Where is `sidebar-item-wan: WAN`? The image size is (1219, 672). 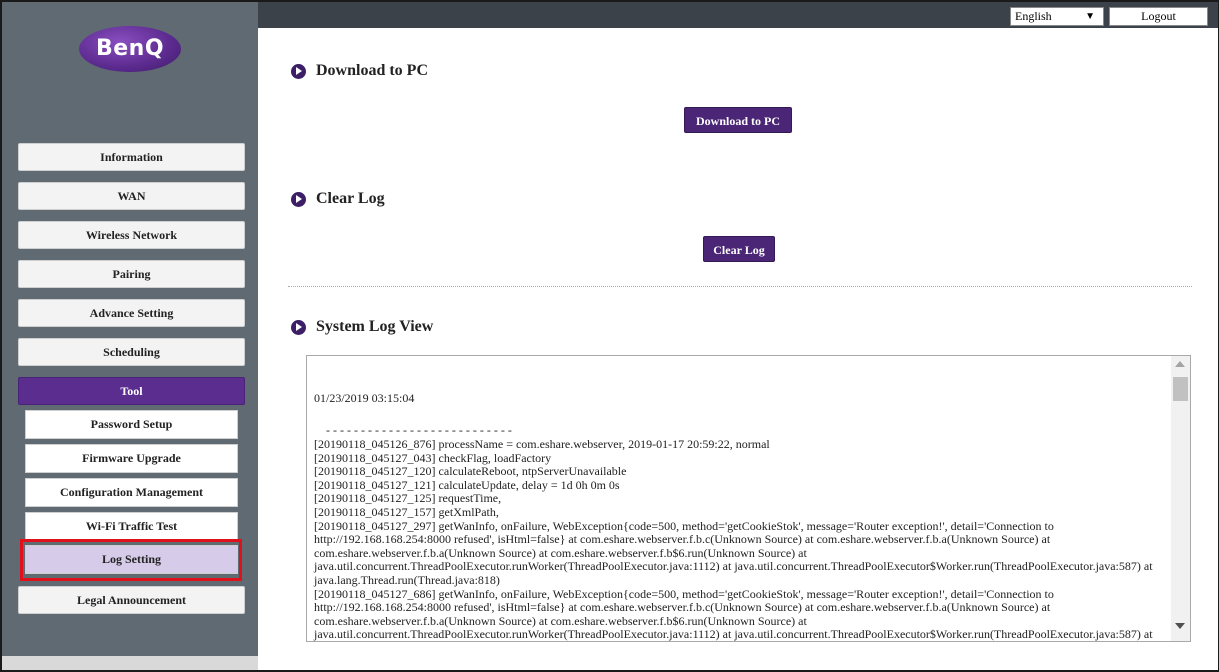
sidebar-item-wan: WAN is located at coordinates (131, 196).